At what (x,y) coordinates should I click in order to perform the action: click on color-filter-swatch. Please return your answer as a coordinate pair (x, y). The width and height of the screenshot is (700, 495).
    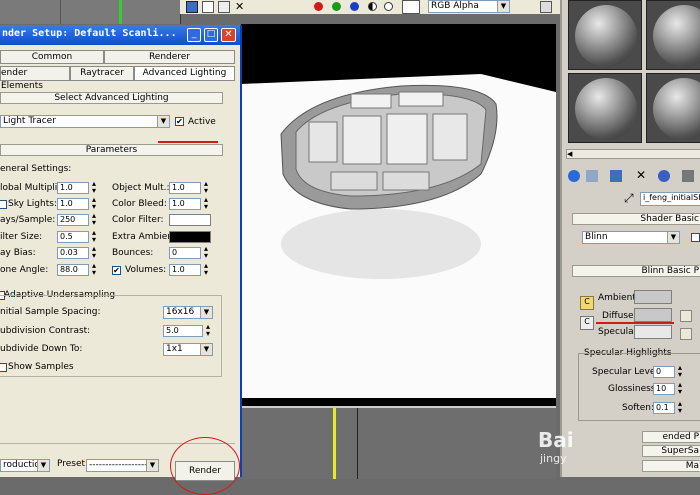
    Looking at the image, I should click on (190, 220).